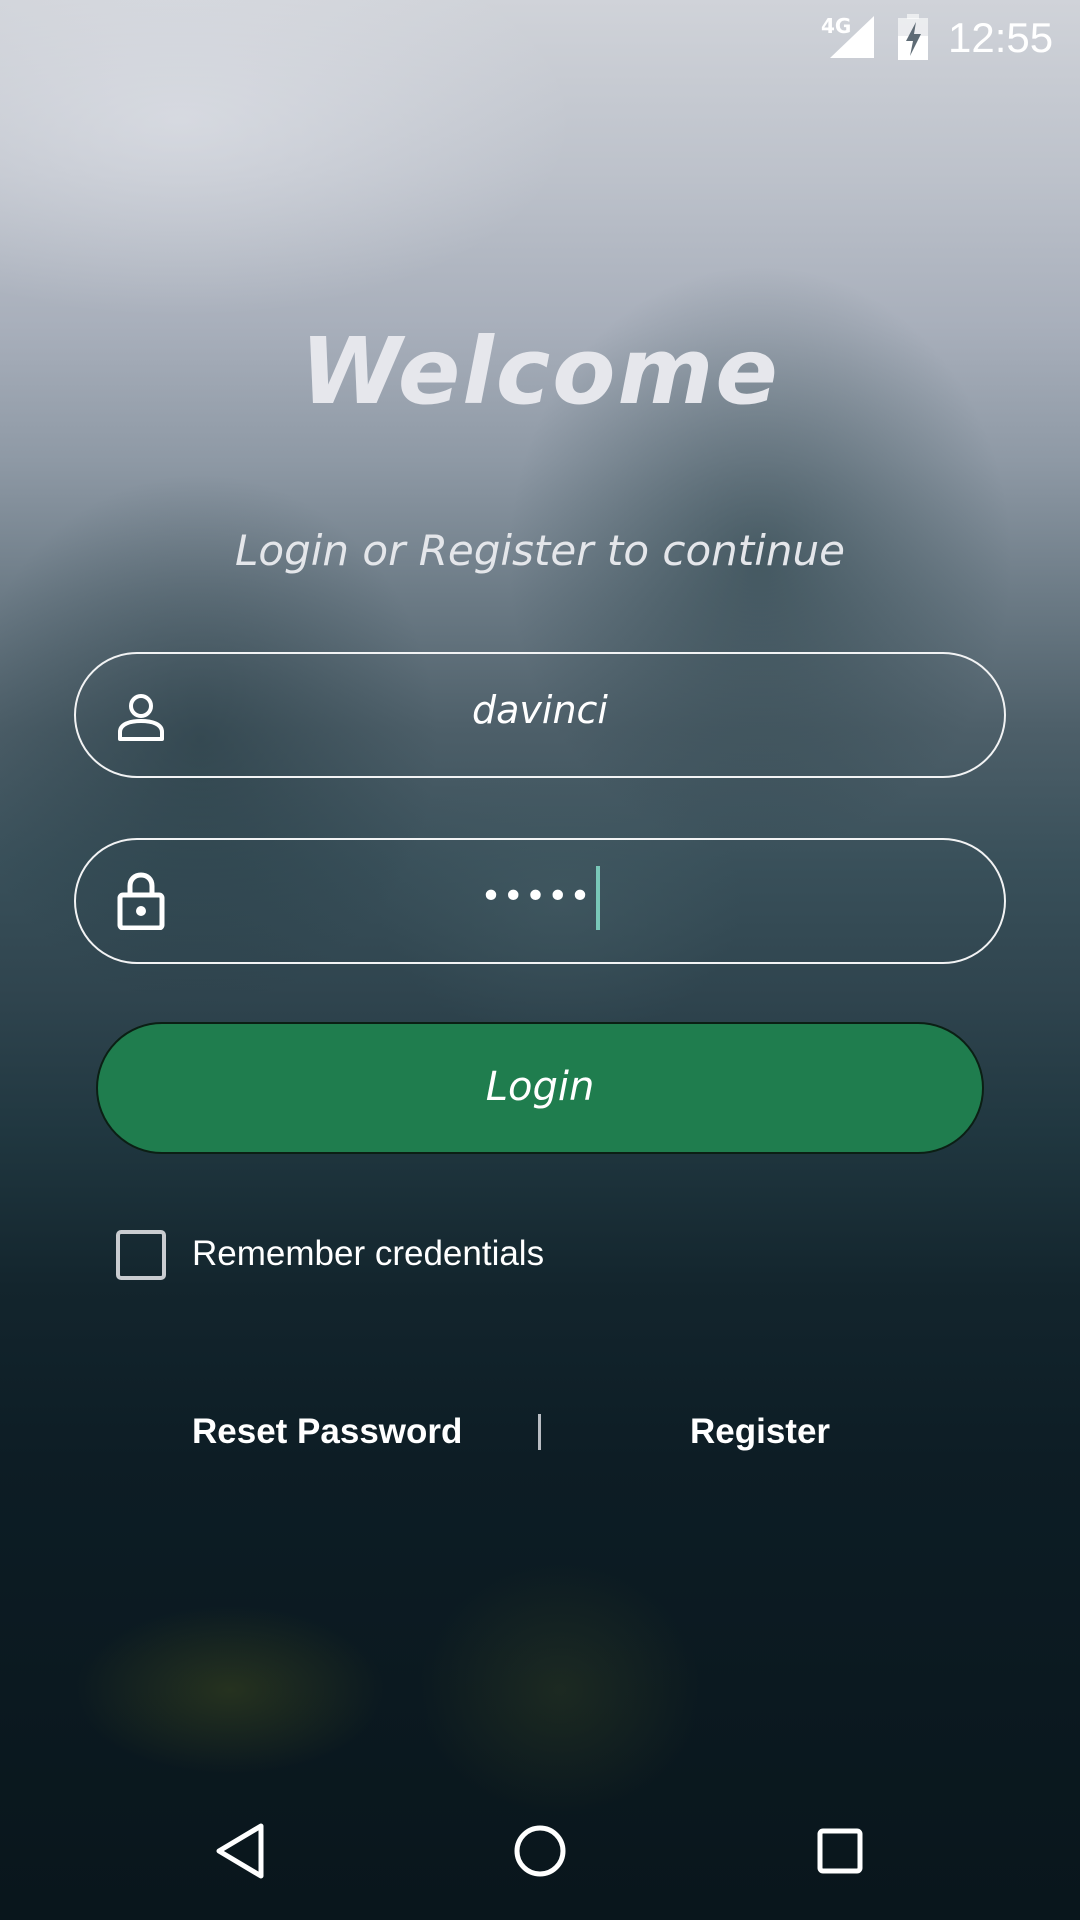  Describe the element at coordinates (913, 37) in the screenshot. I see `battery-charging-icon` at that location.